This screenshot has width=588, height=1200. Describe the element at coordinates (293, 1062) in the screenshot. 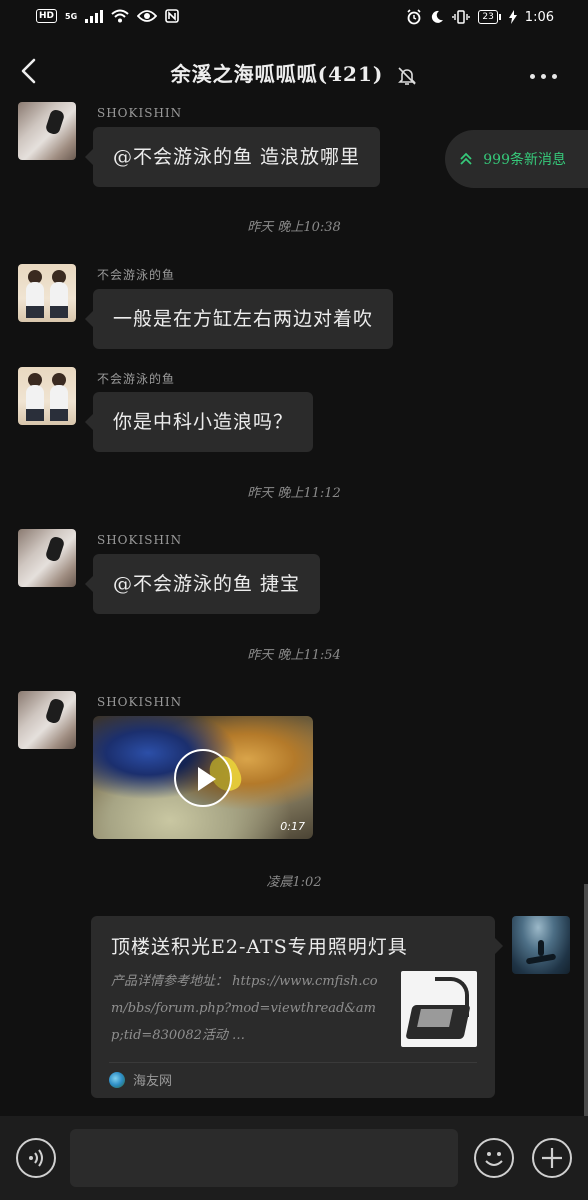

I see `divider` at that location.